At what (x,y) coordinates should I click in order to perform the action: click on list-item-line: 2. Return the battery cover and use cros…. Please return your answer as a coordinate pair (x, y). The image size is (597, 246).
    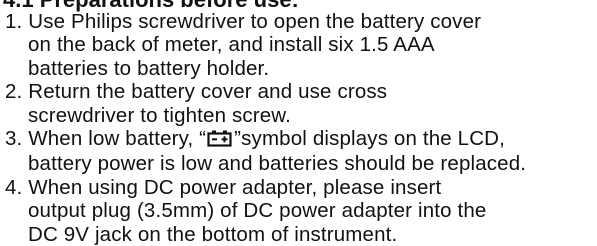
    Looking at the image, I should click on (196, 92).